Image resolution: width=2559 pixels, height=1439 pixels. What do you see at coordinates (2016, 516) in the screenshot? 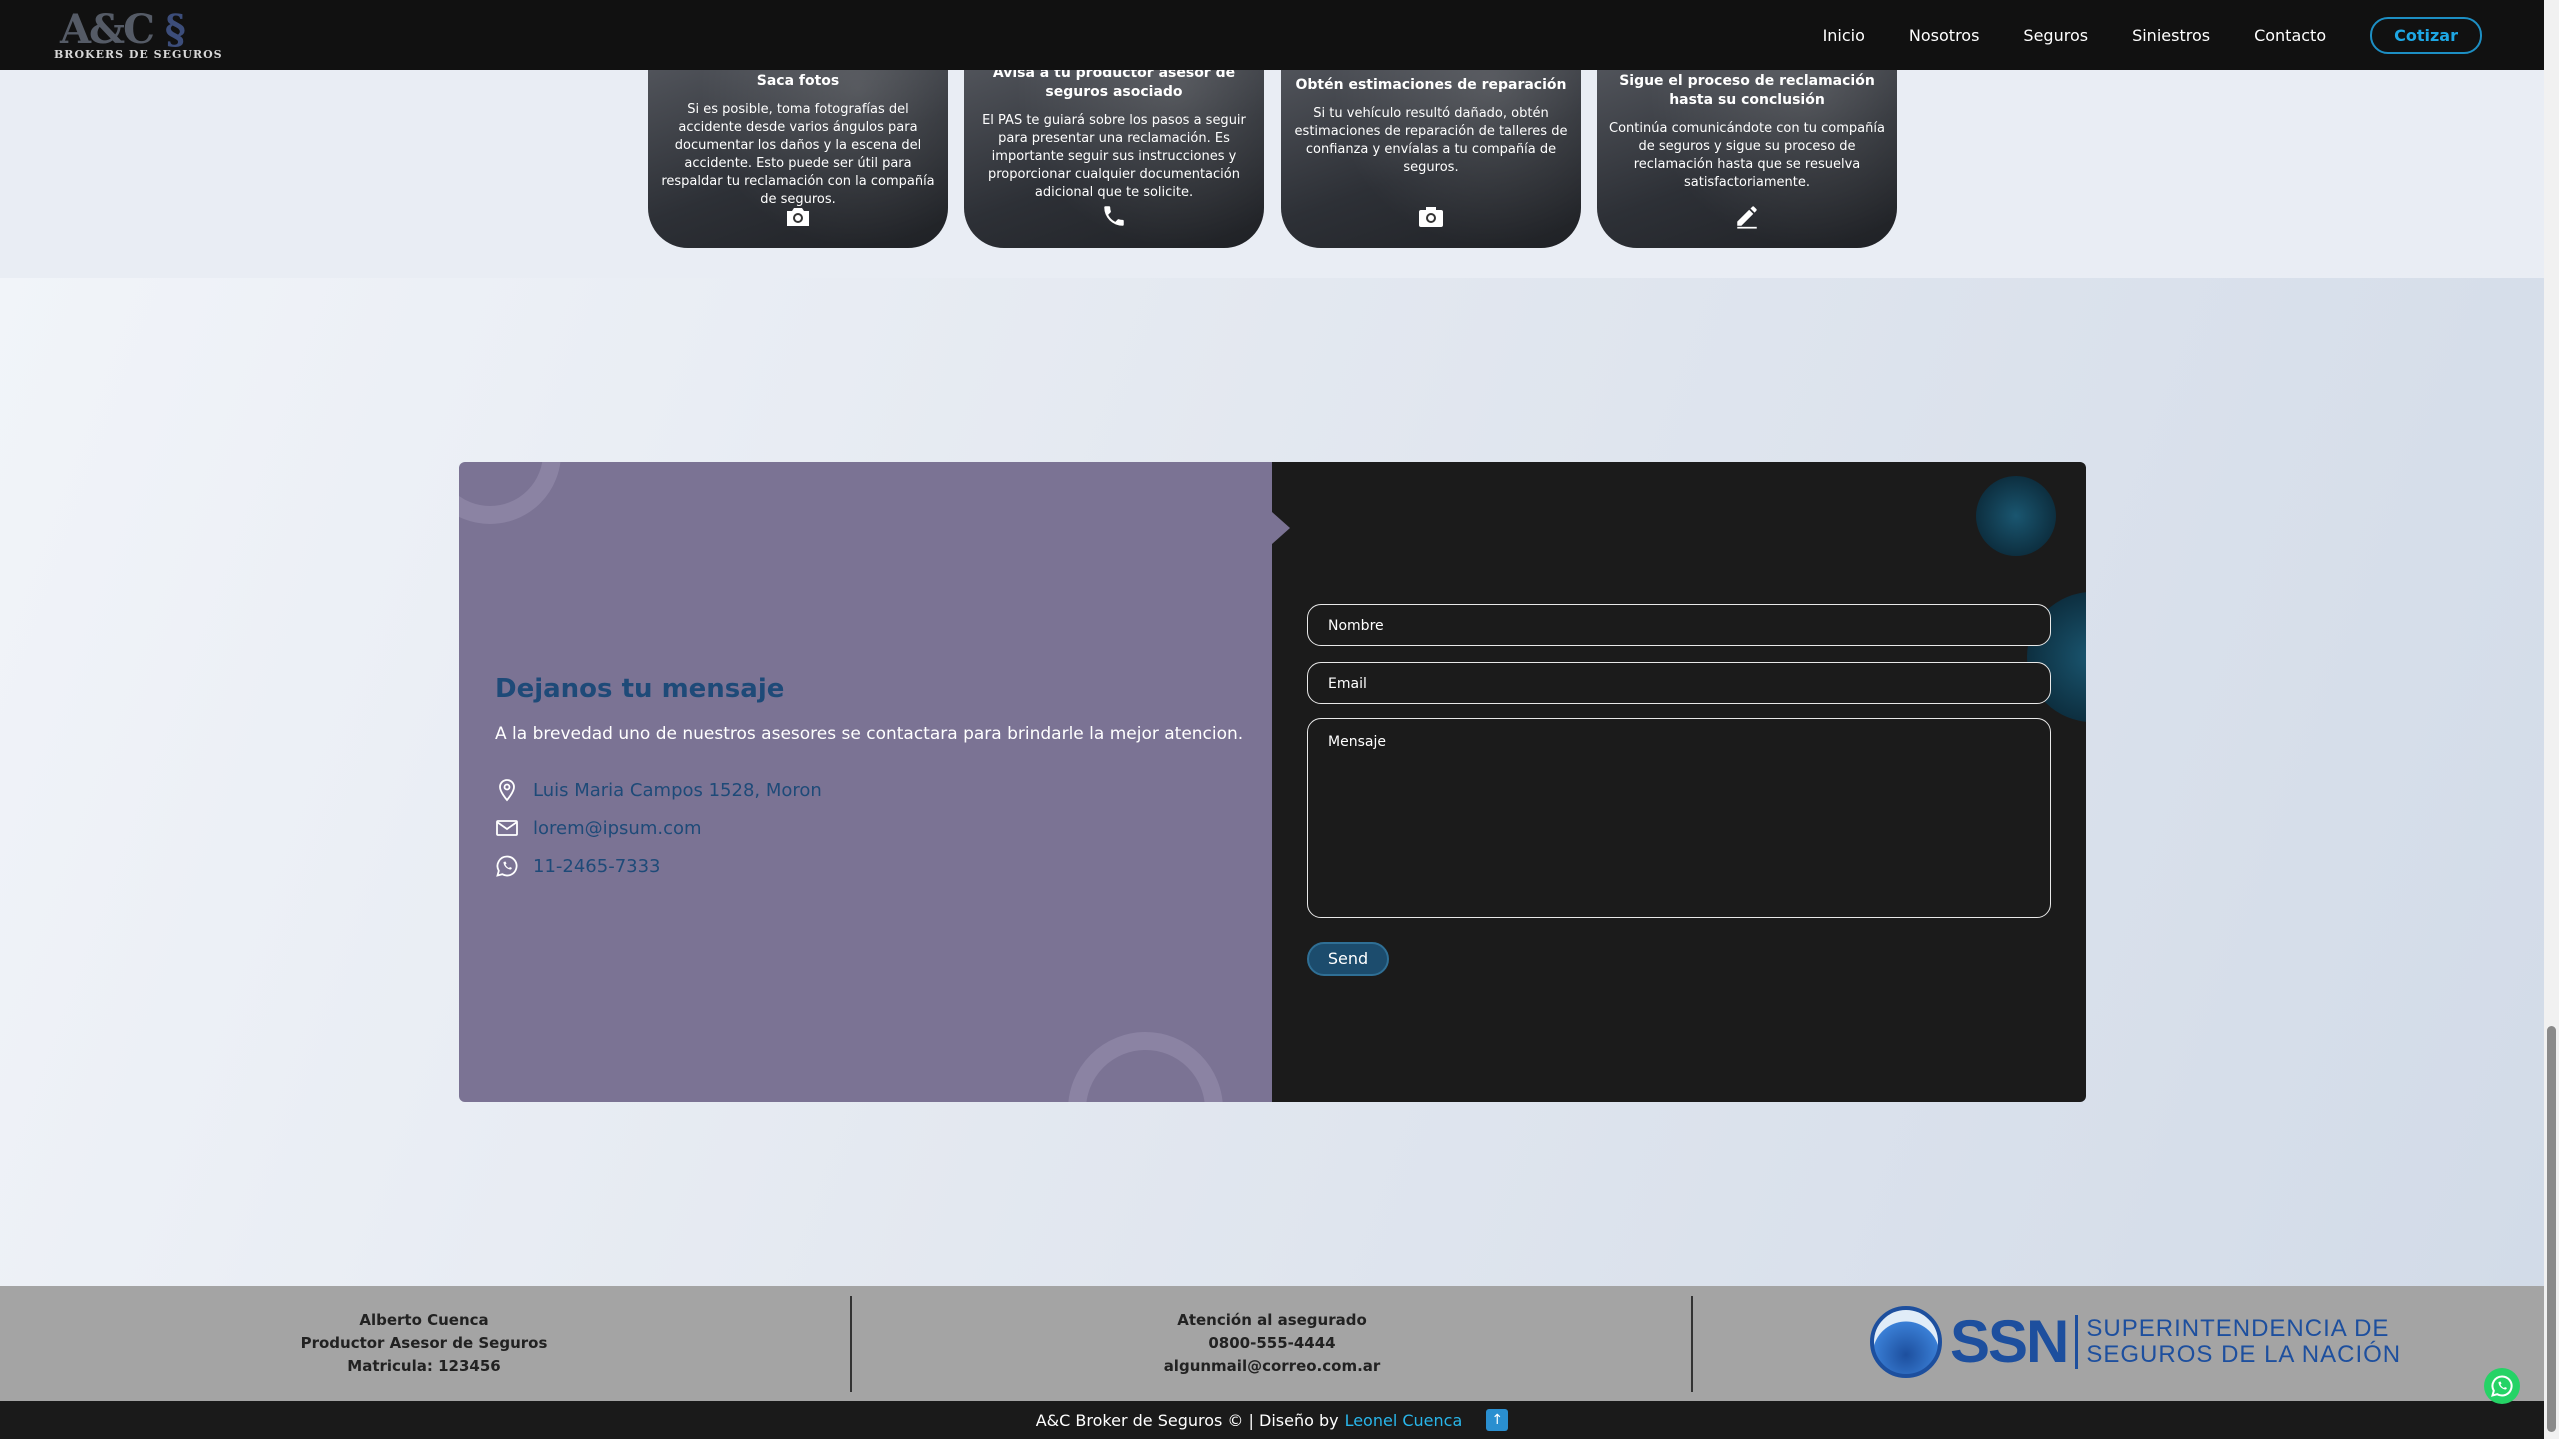
I see `decorative-blob` at bounding box center [2016, 516].